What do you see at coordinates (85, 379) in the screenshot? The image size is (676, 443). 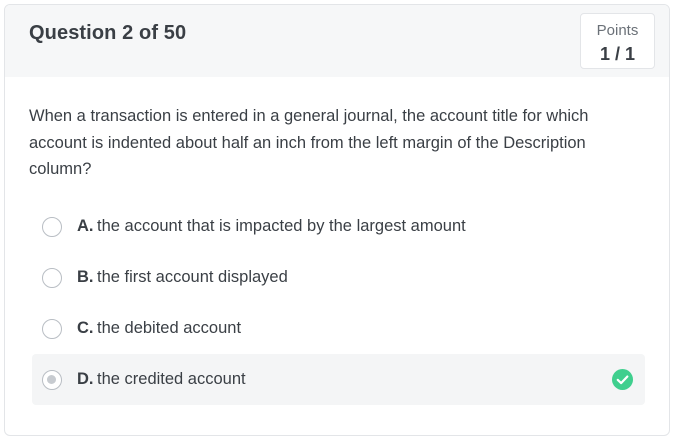 I see `option-d-letter: D.` at bounding box center [85, 379].